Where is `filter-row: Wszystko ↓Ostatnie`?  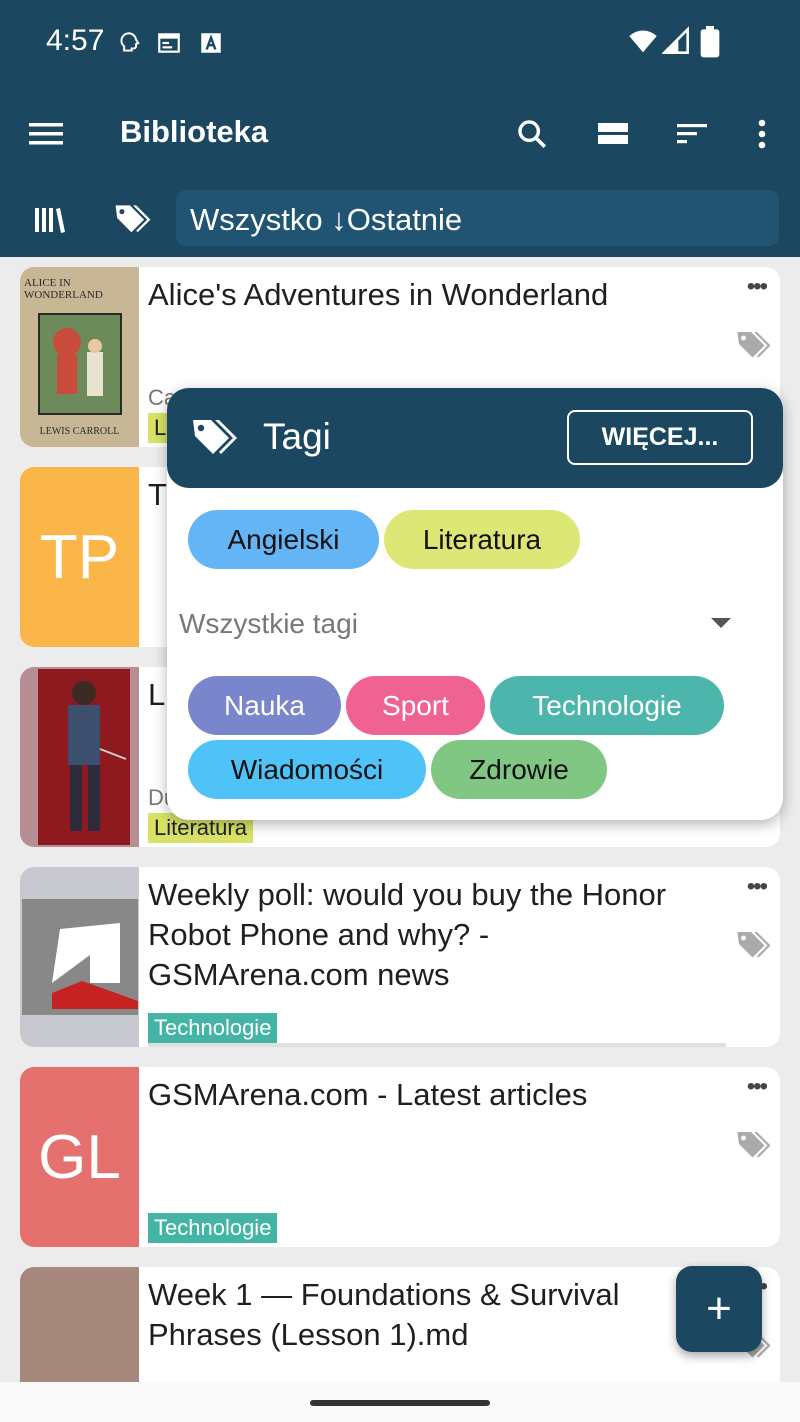 filter-row: Wszystko ↓Ostatnie is located at coordinates (400, 219).